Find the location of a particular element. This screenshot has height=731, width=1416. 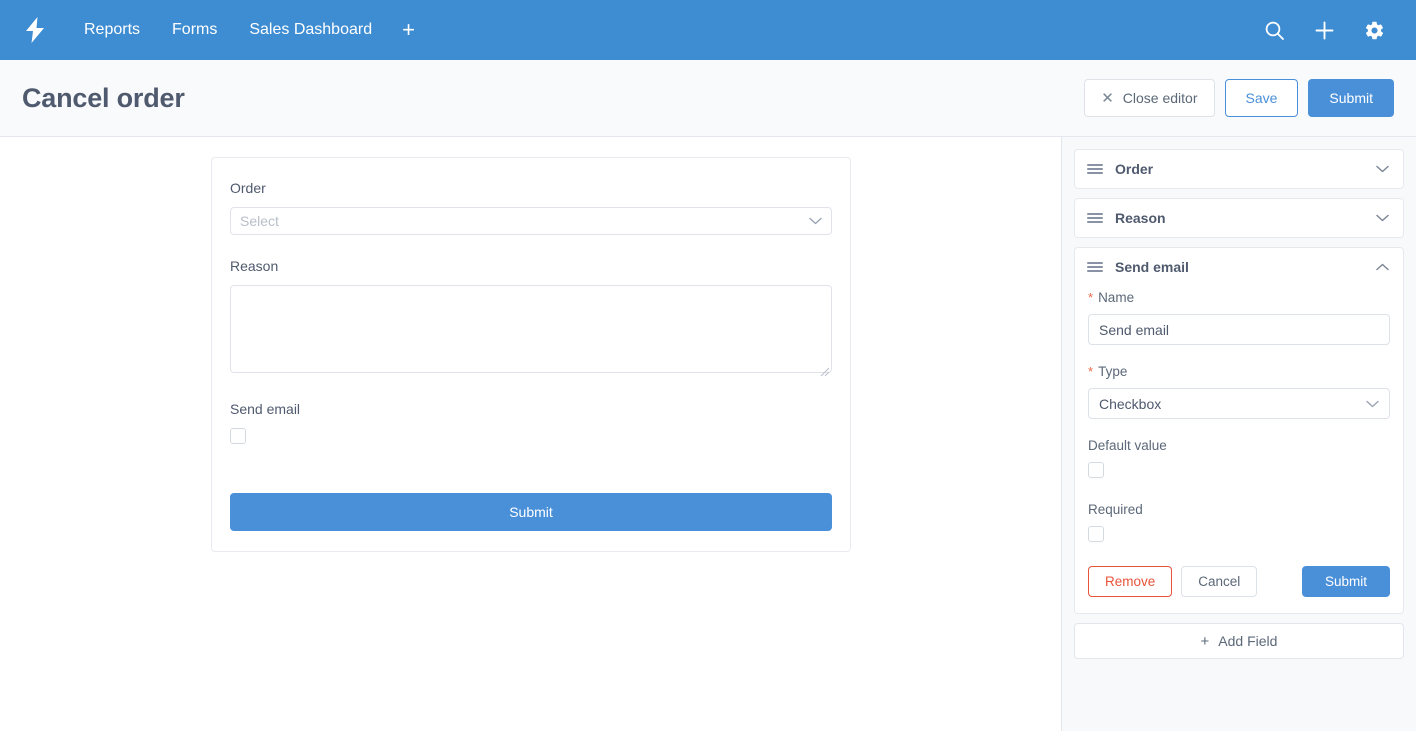

editor-default-value-checkbox is located at coordinates (1096, 470).